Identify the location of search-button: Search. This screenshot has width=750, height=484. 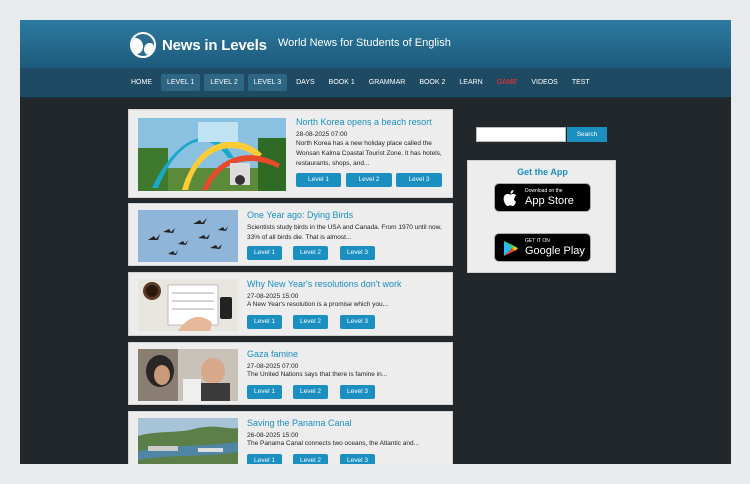
(587, 134).